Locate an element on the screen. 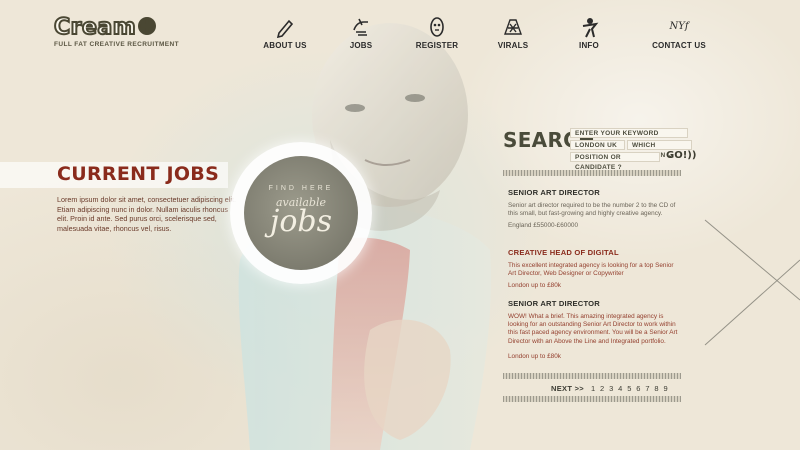 Image resolution: width=800 pixels, height=450 pixels. badge-find-here: FIND HERE is located at coordinates (301, 188).